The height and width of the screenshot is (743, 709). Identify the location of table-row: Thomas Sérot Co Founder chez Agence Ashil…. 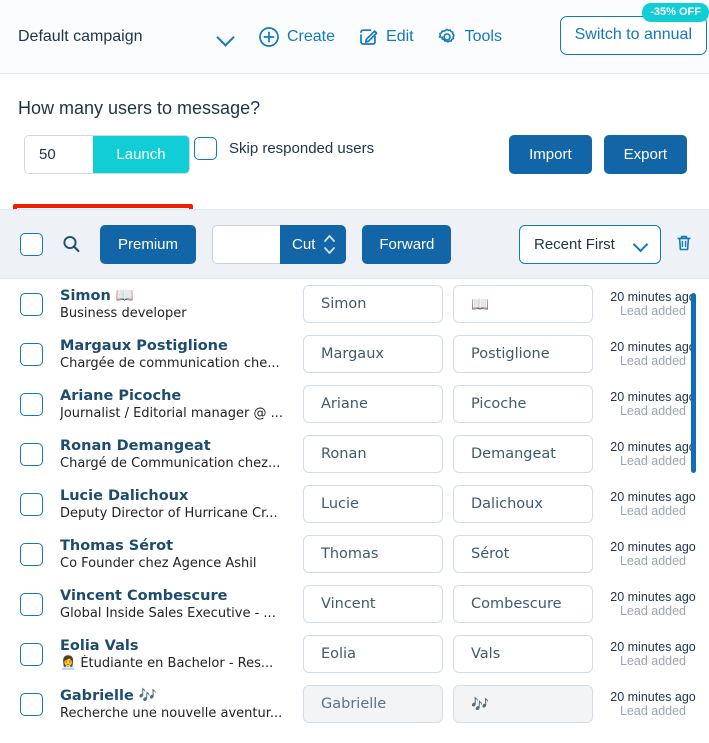
(354, 554).